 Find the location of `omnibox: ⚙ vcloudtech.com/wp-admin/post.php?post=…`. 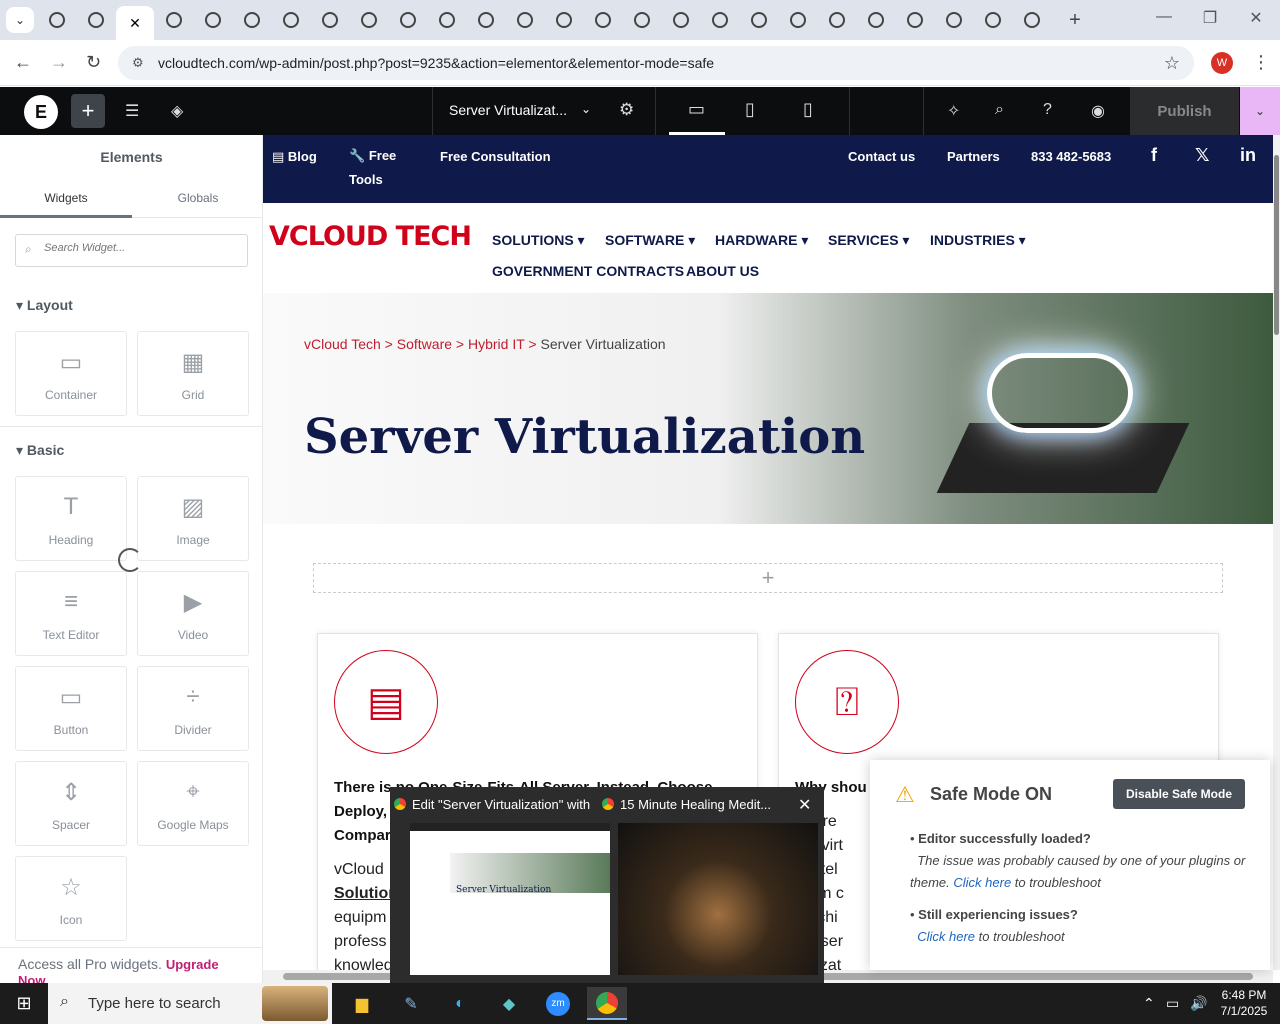

omnibox: ⚙ vcloudtech.com/wp-admin/post.php?post=… is located at coordinates (656, 63).